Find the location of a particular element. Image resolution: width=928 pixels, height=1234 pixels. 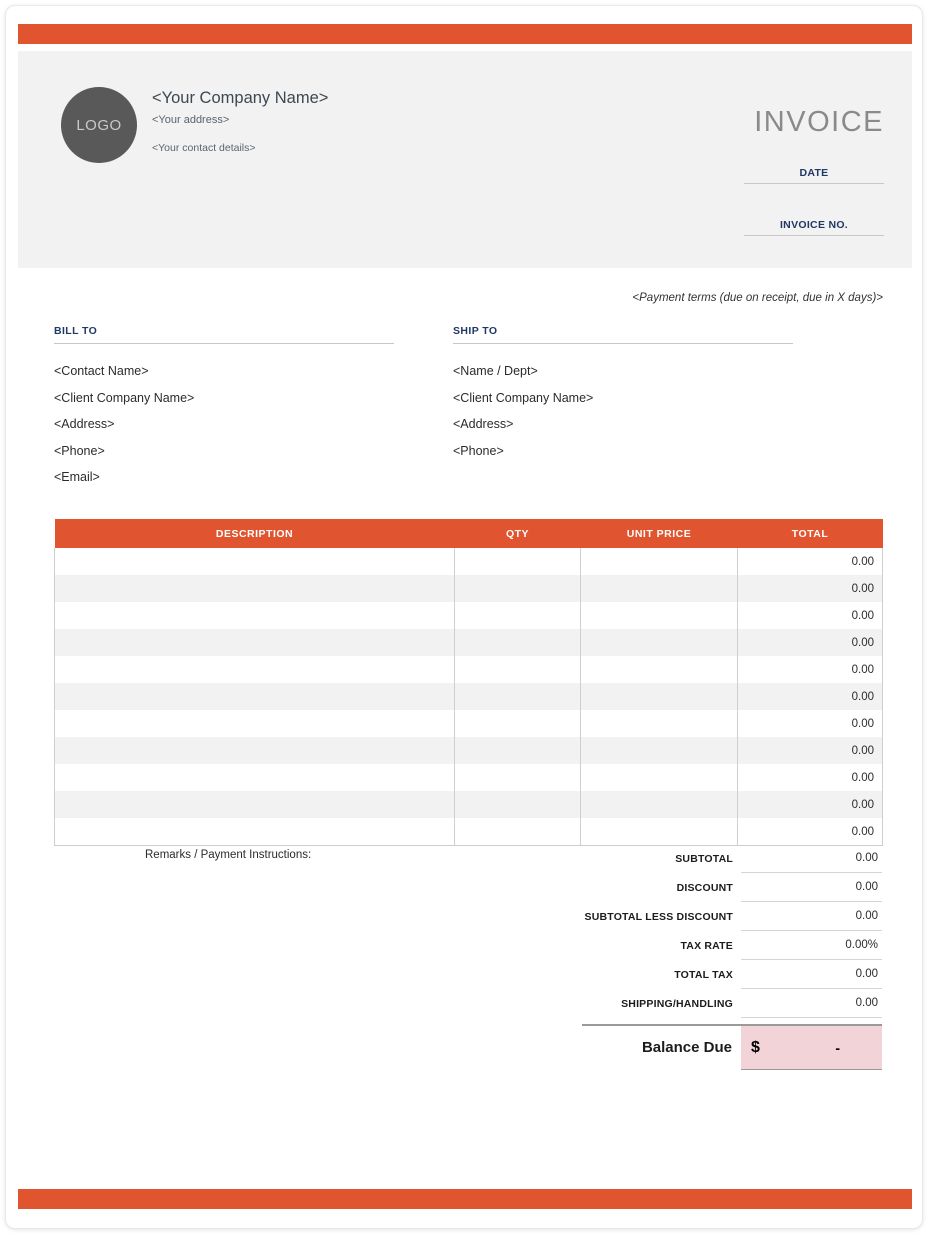

total-row: SHIPPING/HANDLING 0.00 is located at coordinates (732, 1003).